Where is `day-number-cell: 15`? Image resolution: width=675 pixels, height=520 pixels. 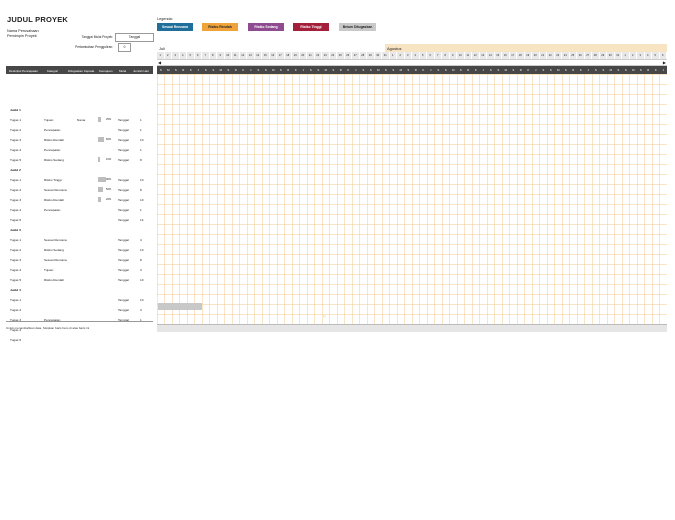 day-number-cell: 15 is located at coordinates (498, 55).